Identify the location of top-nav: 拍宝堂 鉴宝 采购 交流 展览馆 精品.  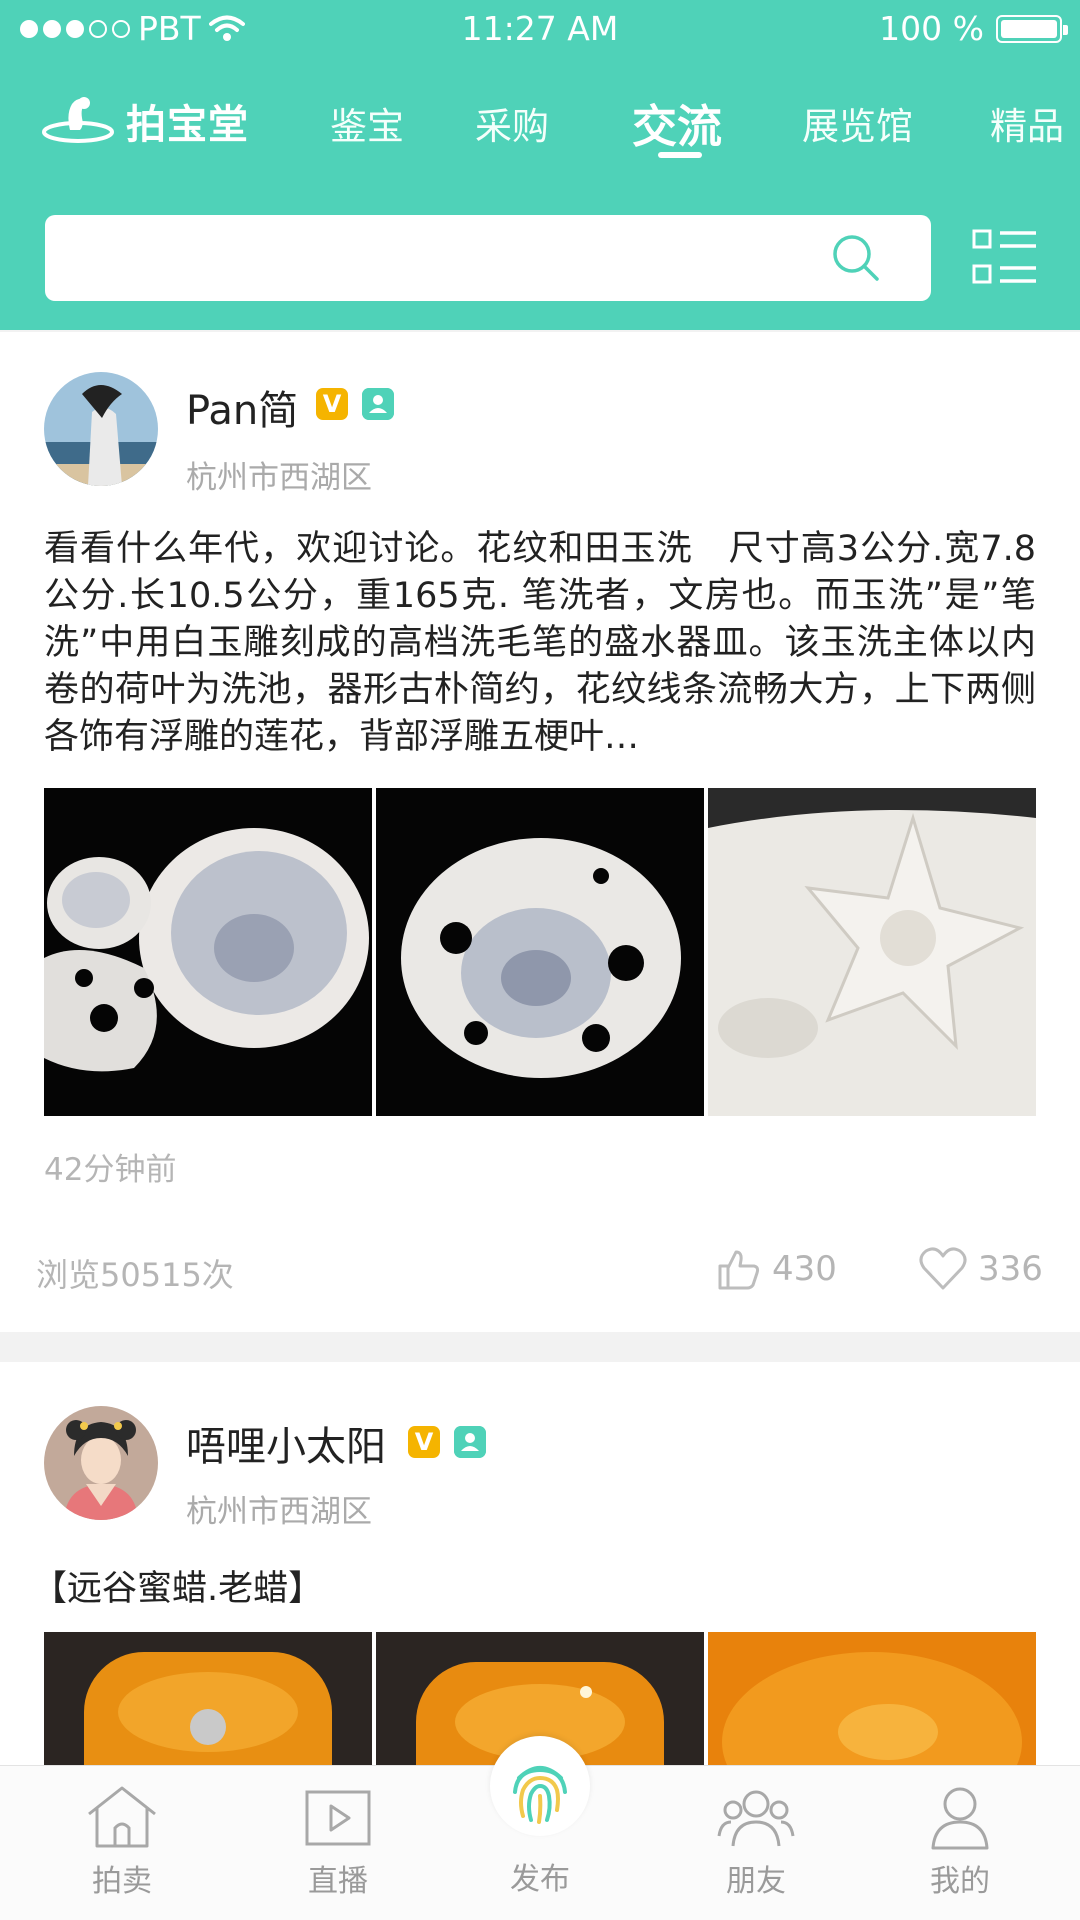
(540, 120).